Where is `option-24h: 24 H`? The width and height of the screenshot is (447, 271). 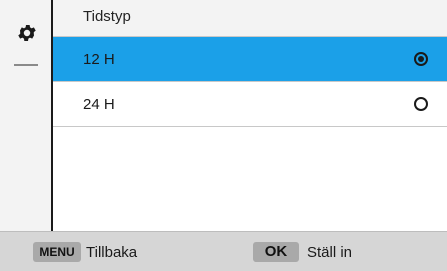 option-24h: 24 H is located at coordinates (250, 104).